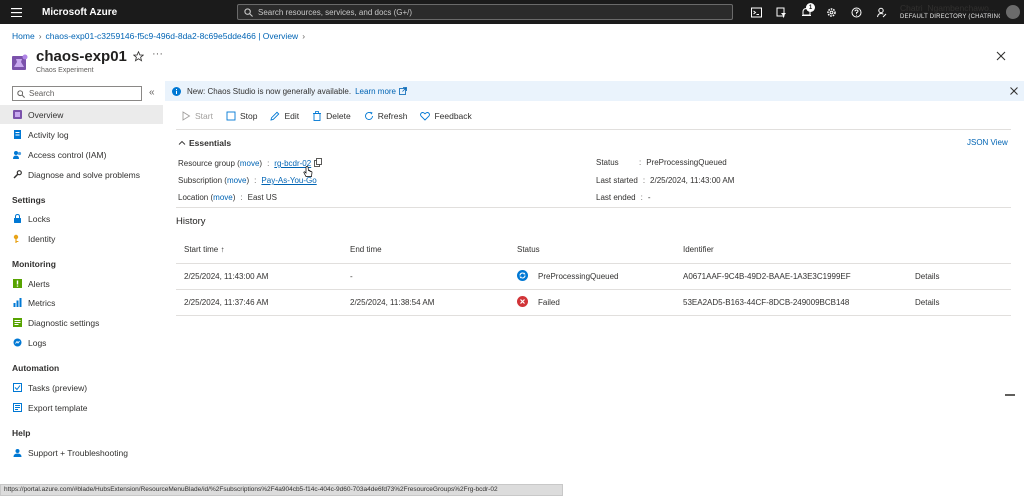 The image size is (1024, 496). Describe the element at coordinates (81, 56) in the screenshot. I see `page-title: chaos-exp01` at that location.